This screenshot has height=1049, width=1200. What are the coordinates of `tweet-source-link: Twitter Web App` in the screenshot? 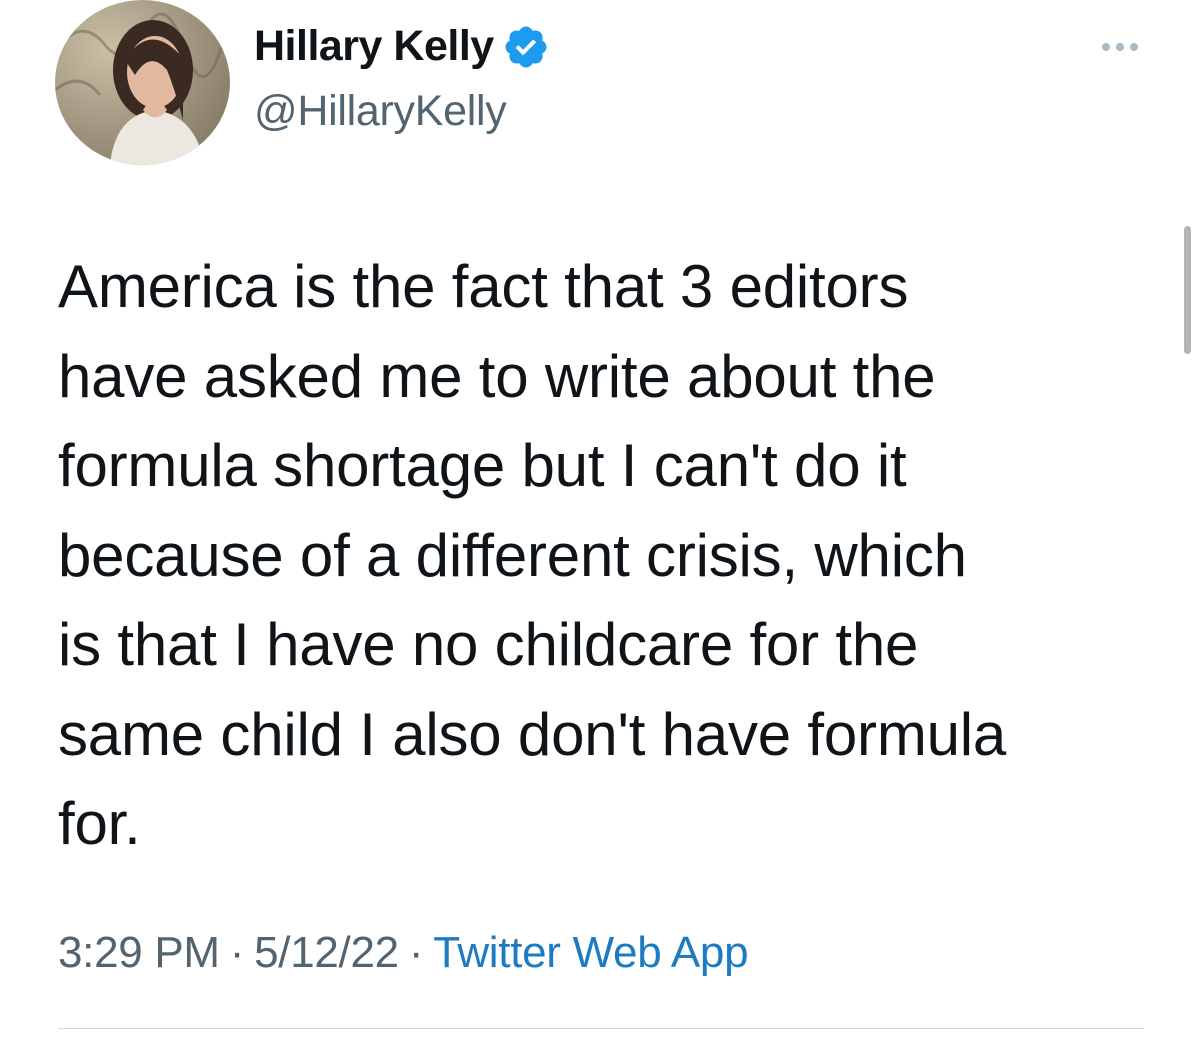 It's located at (590, 952).